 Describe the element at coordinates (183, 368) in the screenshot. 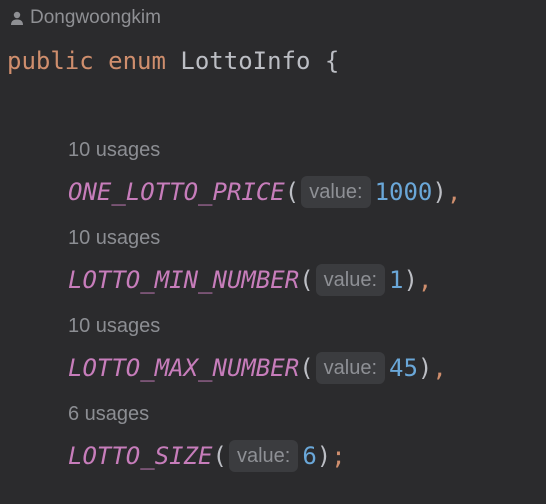

I see `enum-constant-name: LOTTO_MAX_NUMBER` at that location.